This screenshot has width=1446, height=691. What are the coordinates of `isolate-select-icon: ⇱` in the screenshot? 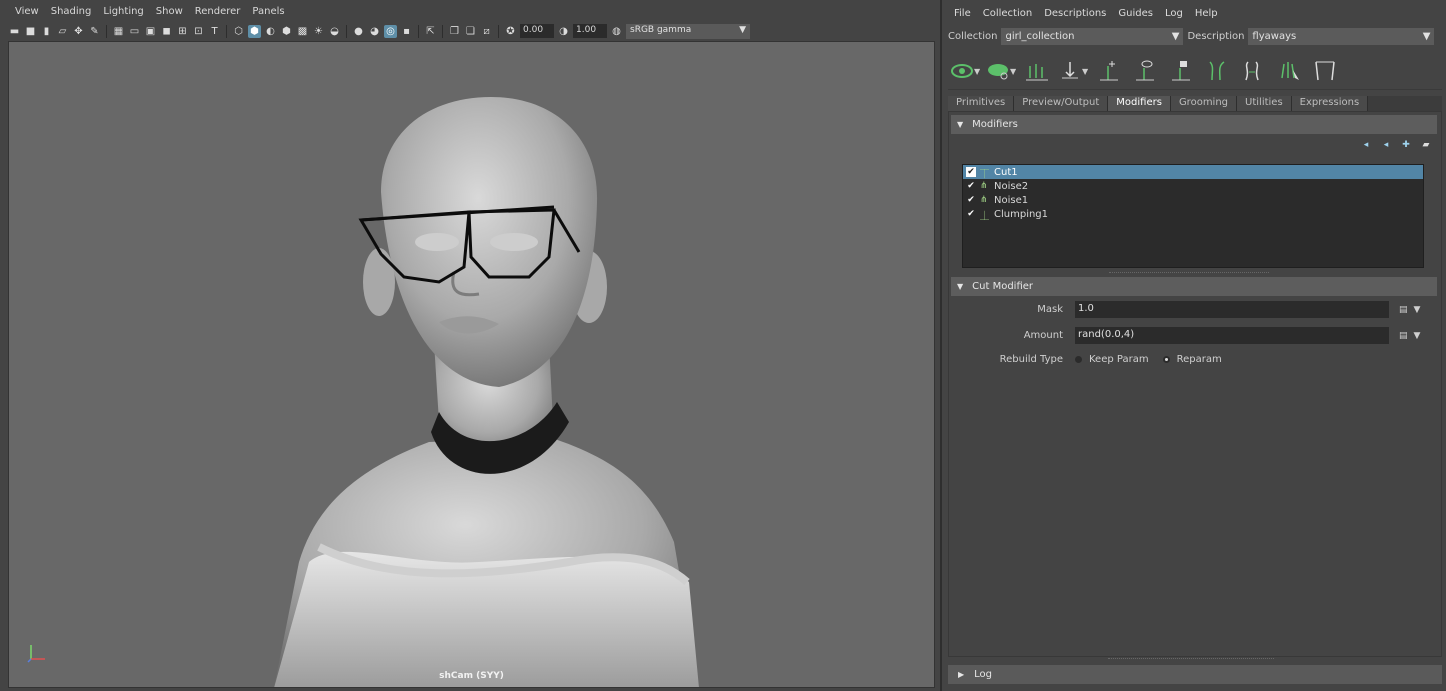 It's located at (430, 31).